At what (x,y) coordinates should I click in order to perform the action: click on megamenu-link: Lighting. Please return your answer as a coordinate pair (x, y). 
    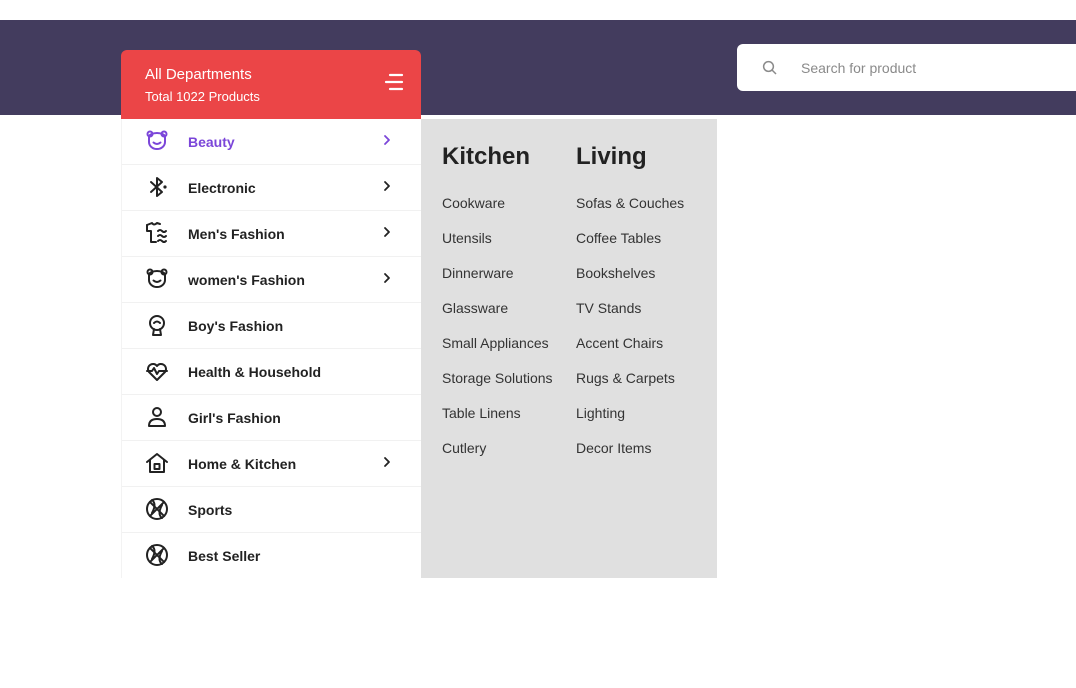
    Looking at the image, I should click on (600, 413).